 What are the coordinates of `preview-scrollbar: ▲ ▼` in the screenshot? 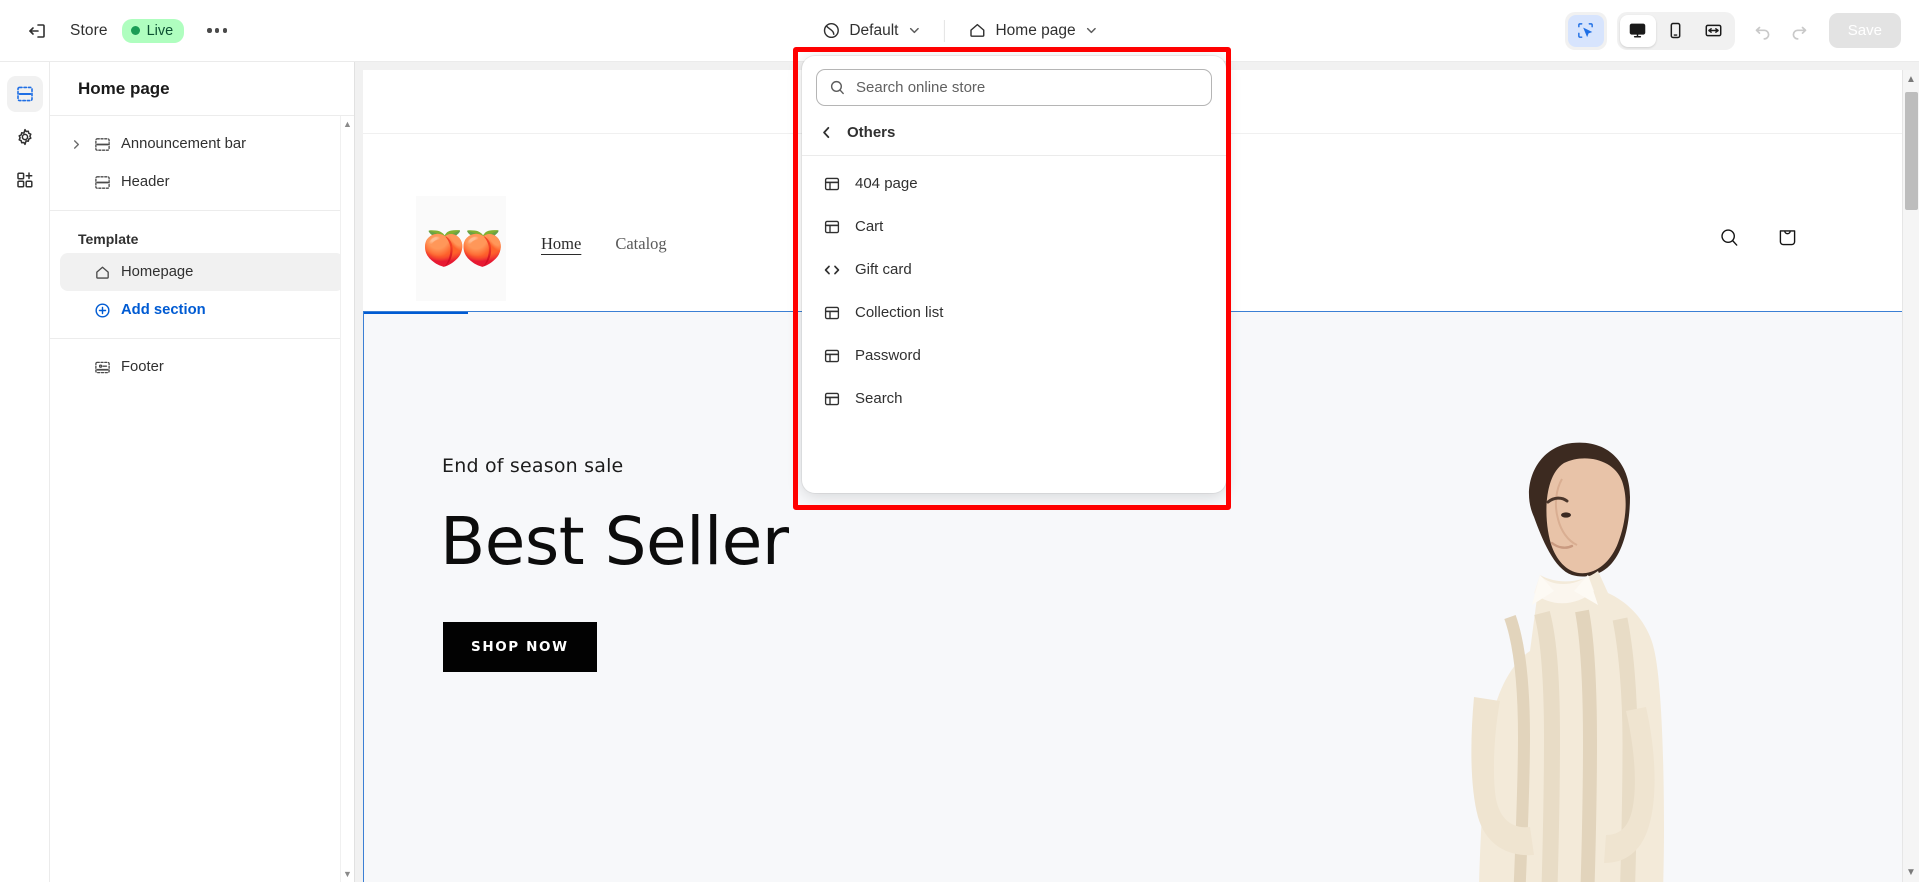 It's located at (1910, 476).